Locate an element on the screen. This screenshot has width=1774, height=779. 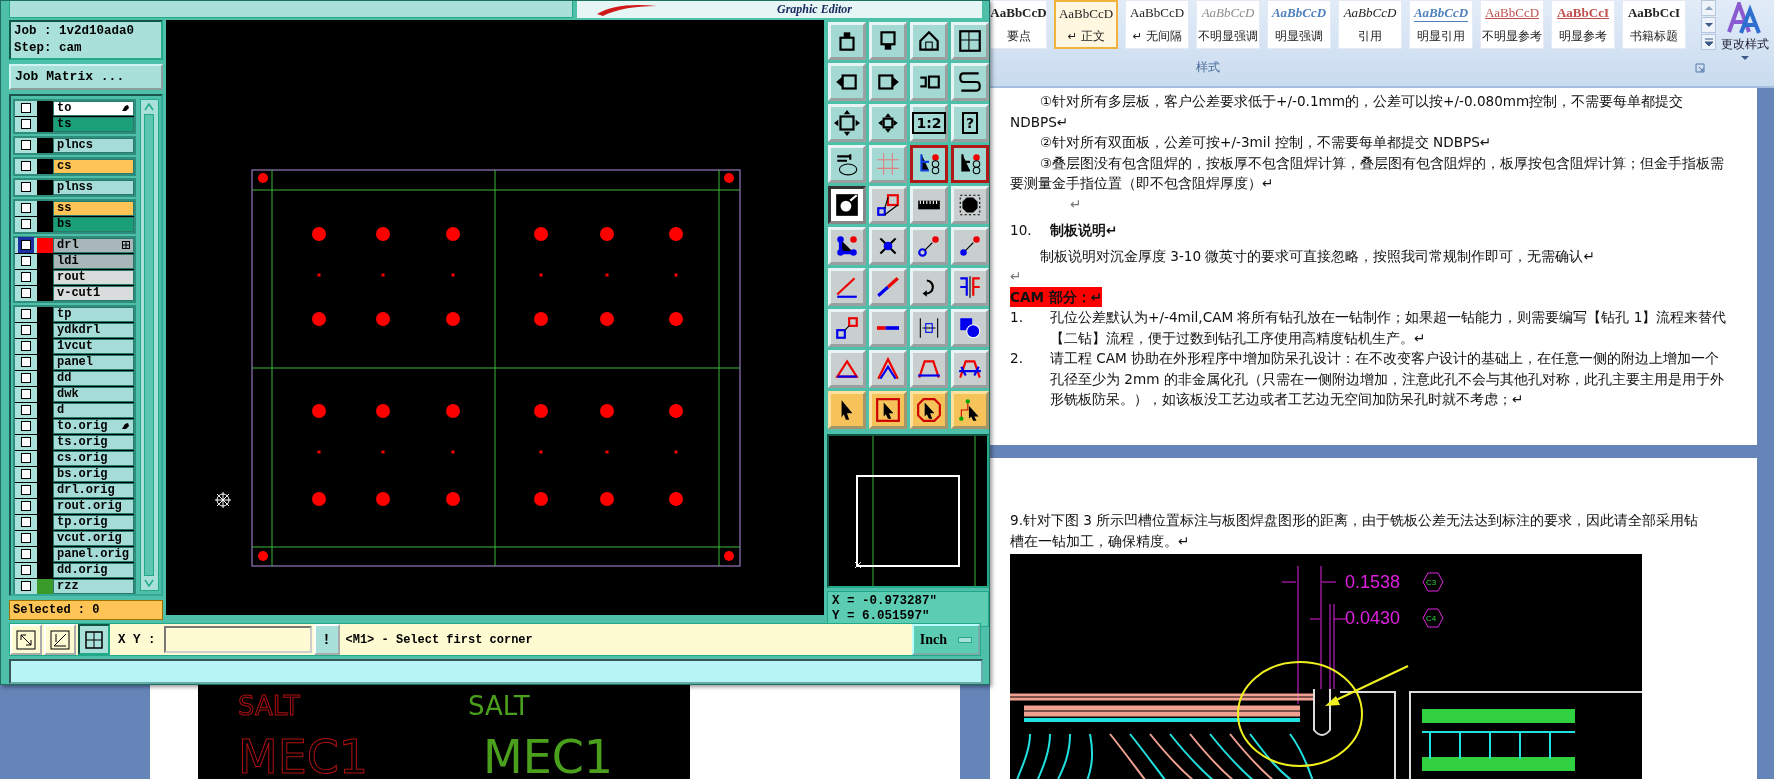
style-gallery-item: AaBbCcI 书籍标题 is located at coordinates (1654, 24).